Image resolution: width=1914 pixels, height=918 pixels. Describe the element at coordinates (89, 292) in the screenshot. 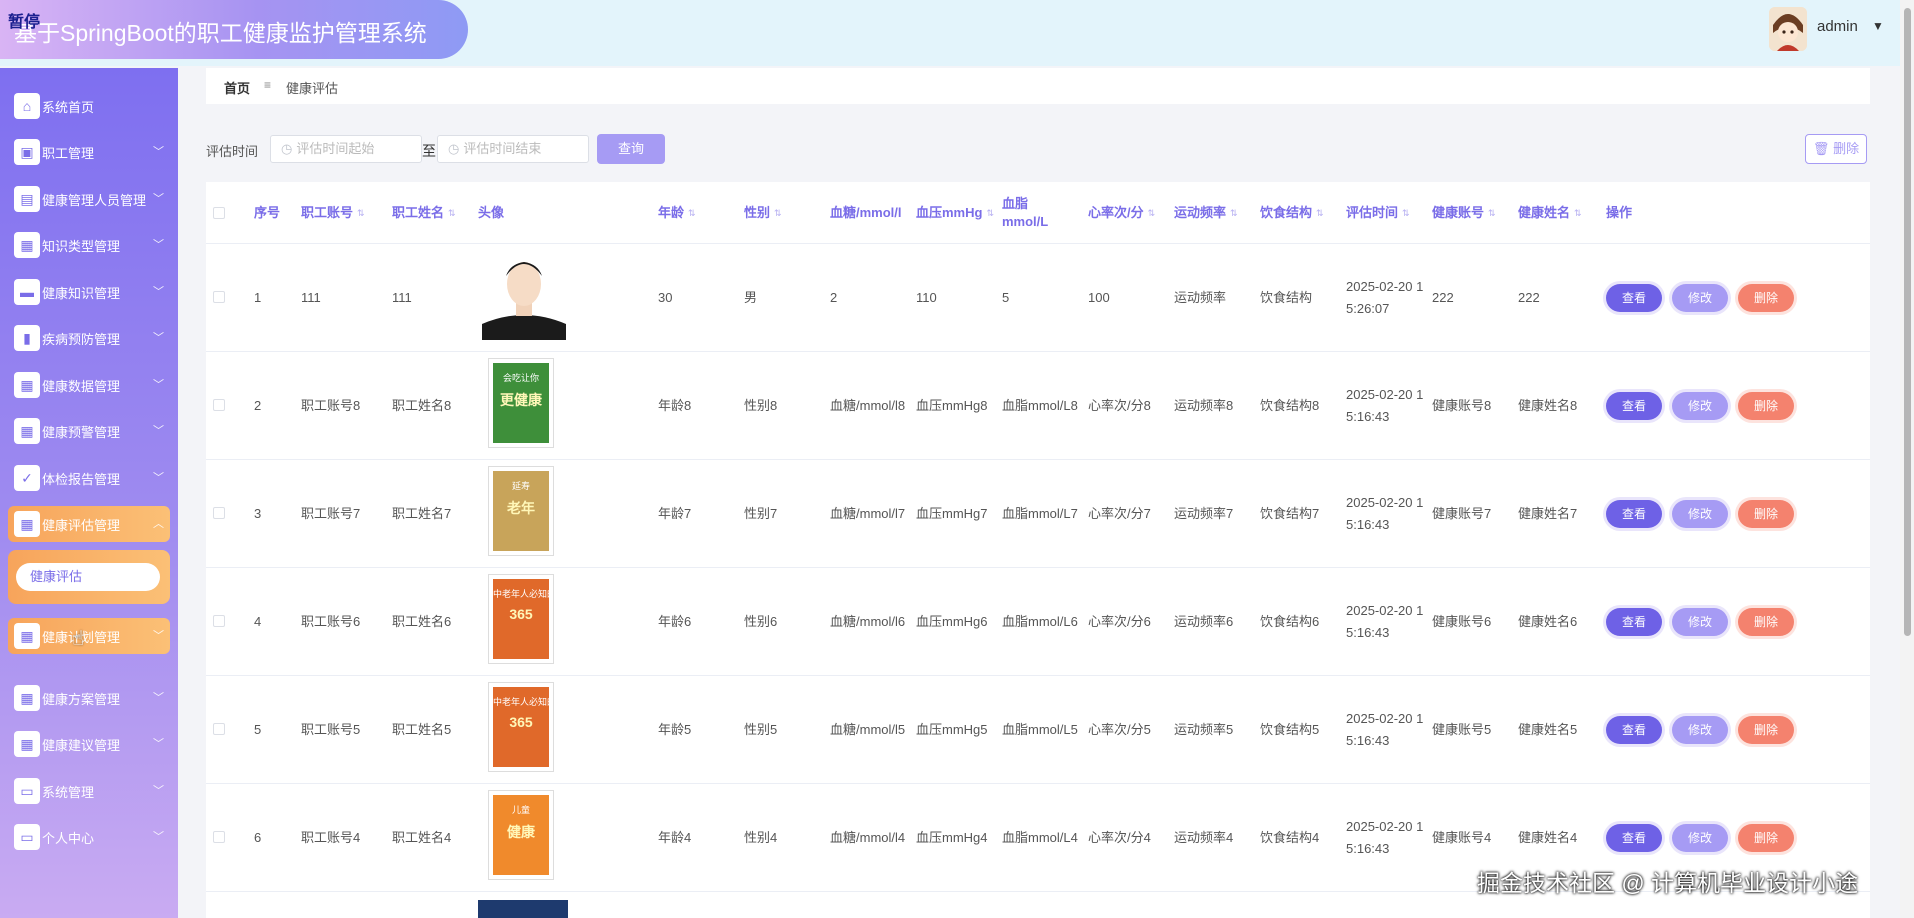

I see `sidebar-item-knowledge: ▬ 健康知识管理 ﹀` at that location.